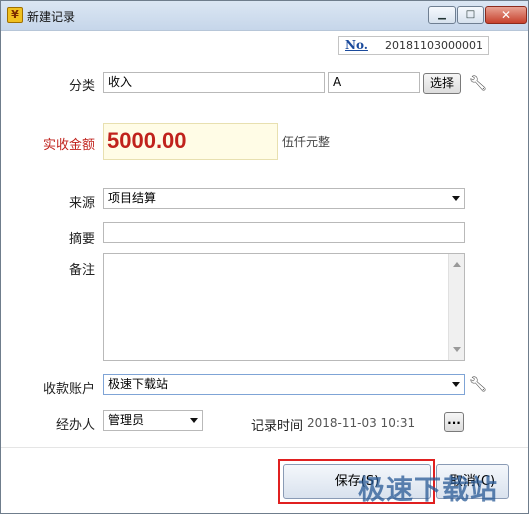 The image size is (529, 514). What do you see at coordinates (126, 420) in the screenshot?
I see `handler-value: 管理员` at bounding box center [126, 420].